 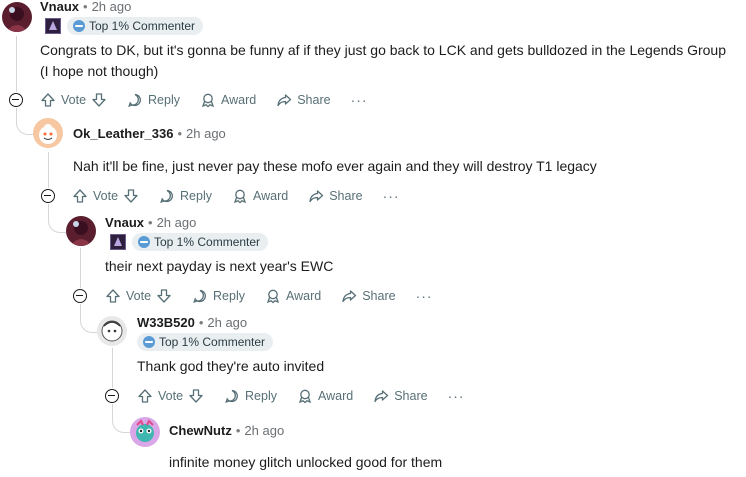 What do you see at coordinates (166, 322) in the screenshot?
I see `author-name: W33B520` at bounding box center [166, 322].